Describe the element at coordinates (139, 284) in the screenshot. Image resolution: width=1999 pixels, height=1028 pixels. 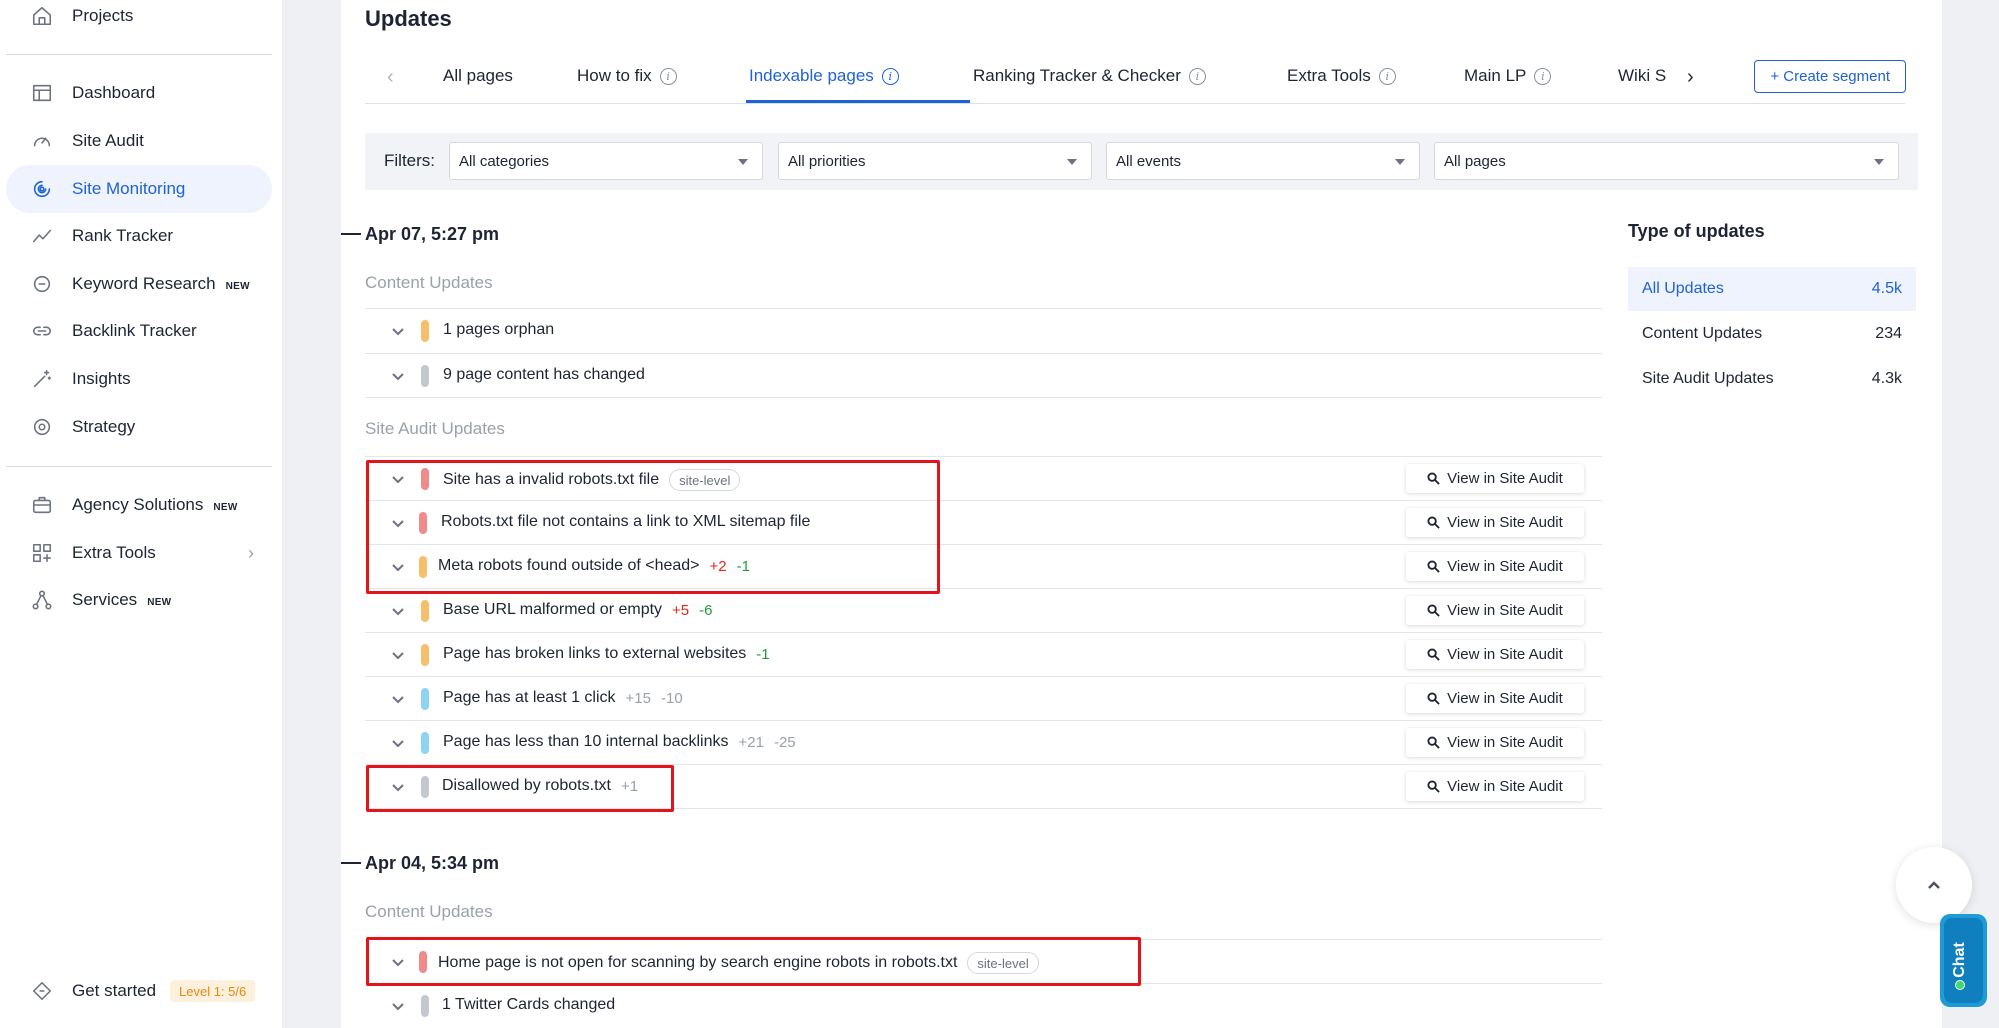
I see `sidebar-item-keyword-research: Keyword Research NEW` at that location.